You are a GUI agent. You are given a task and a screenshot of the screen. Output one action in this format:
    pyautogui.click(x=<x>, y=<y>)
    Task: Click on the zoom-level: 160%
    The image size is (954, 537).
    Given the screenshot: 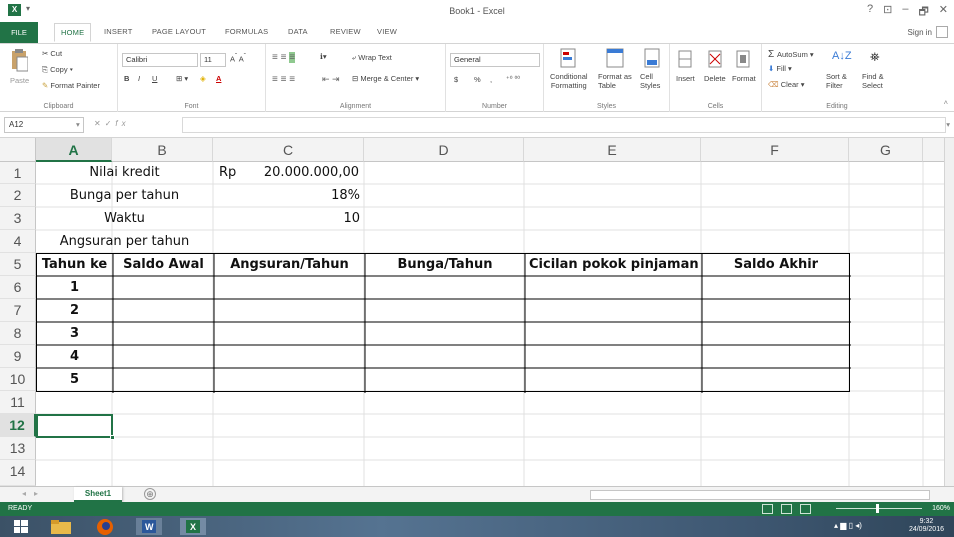 What is the action you would take?
    pyautogui.click(x=941, y=508)
    